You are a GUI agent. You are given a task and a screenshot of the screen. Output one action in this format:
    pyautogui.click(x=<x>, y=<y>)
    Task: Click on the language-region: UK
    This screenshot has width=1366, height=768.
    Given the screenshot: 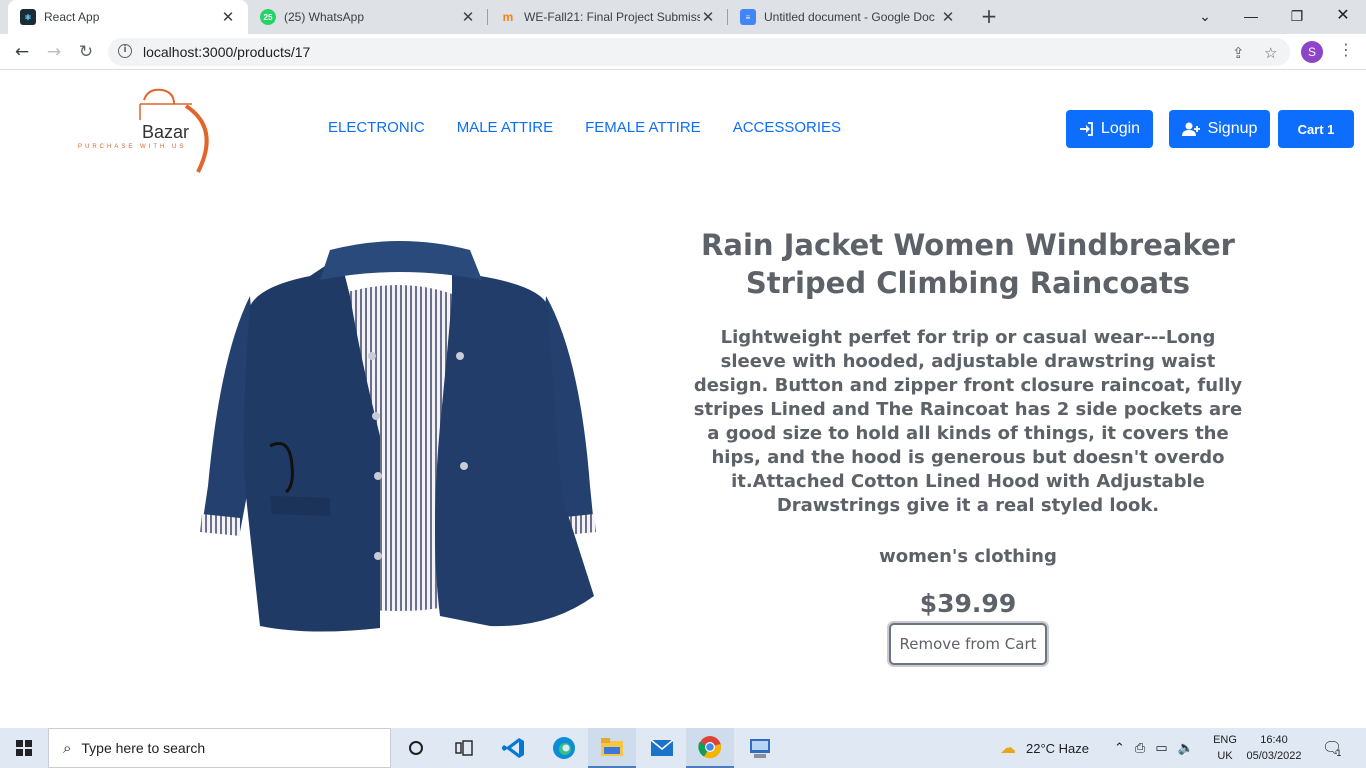 What is the action you would take?
    pyautogui.click(x=1225, y=756)
    